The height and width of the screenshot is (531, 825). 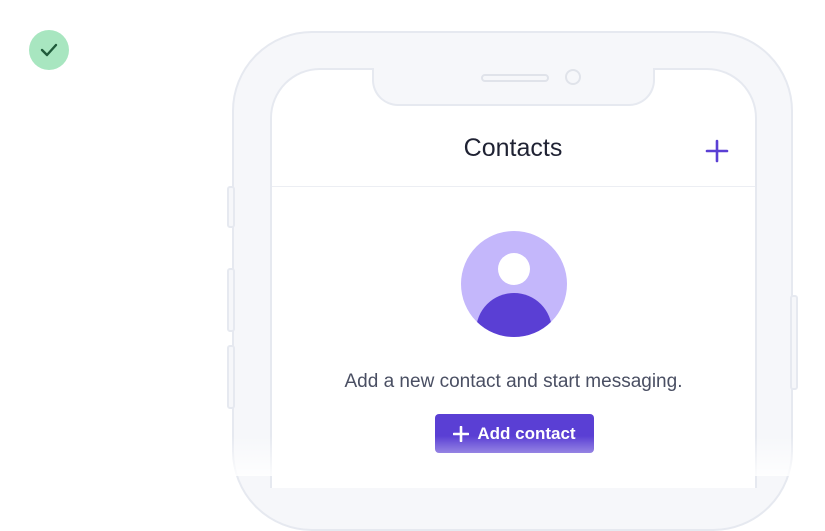 What do you see at coordinates (513, 148) in the screenshot?
I see `page-title: Contacts` at bounding box center [513, 148].